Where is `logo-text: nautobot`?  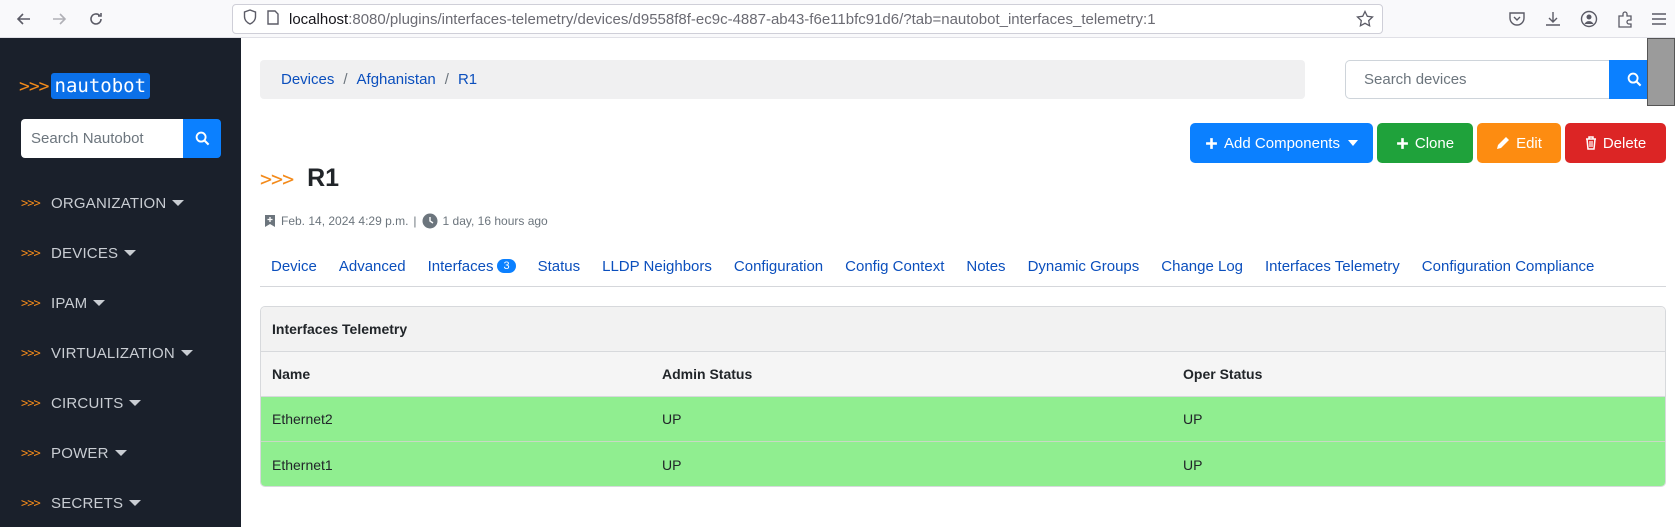
logo-text: nautobot is located at coordinates (100, 86).